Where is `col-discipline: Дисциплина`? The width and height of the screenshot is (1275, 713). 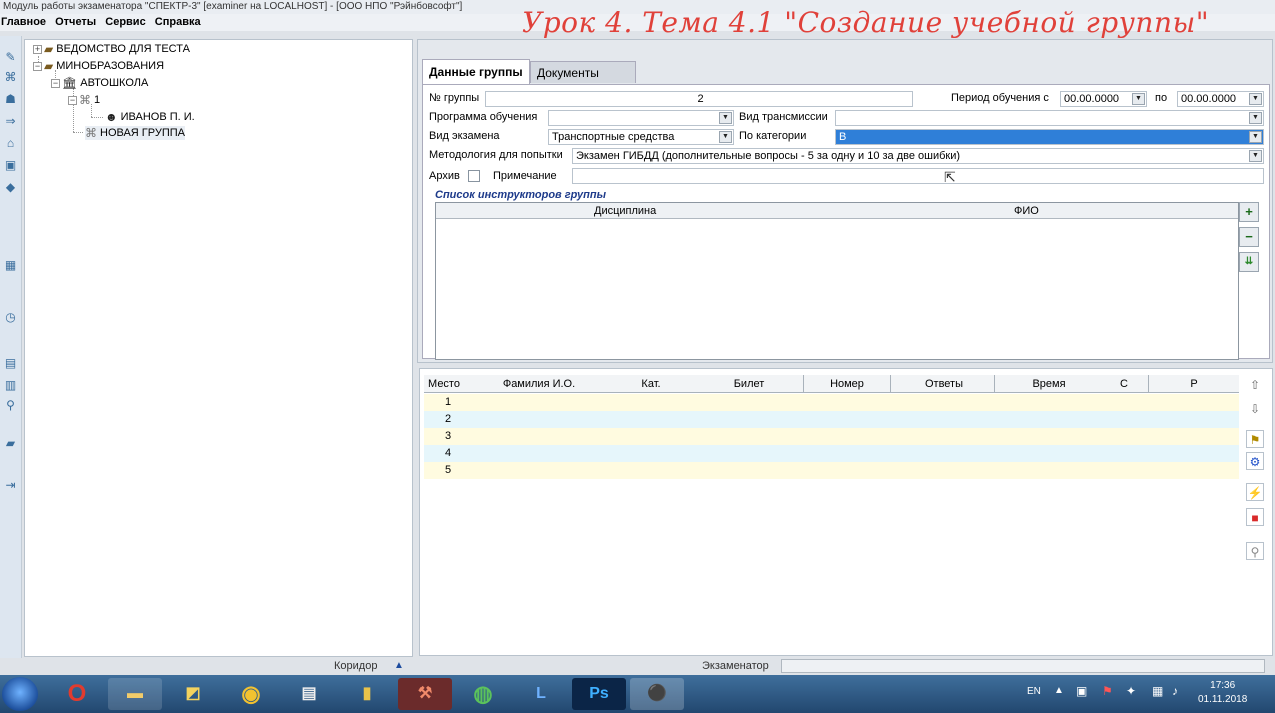
col-discipline: Дисциплина is located at coordinates (625, 211).